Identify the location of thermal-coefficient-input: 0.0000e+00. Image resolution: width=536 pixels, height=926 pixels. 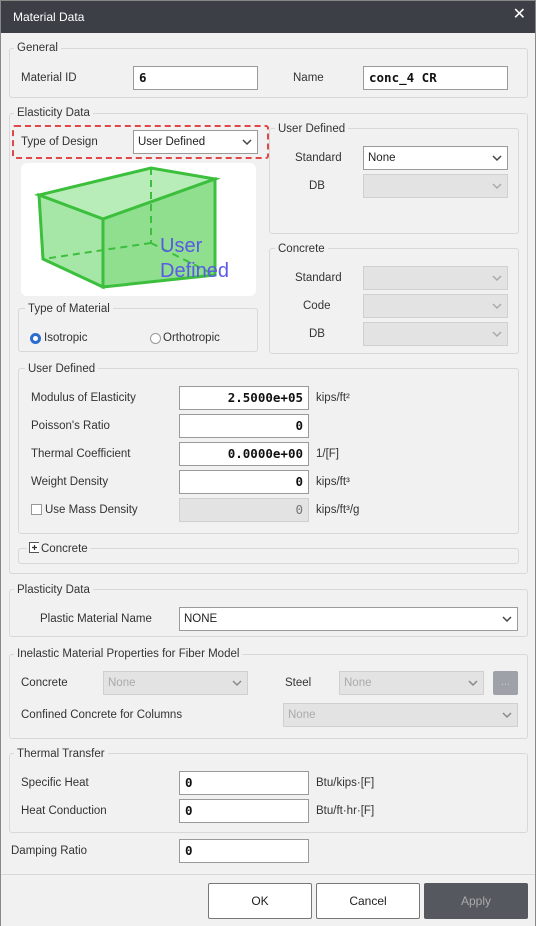
(244, 454).